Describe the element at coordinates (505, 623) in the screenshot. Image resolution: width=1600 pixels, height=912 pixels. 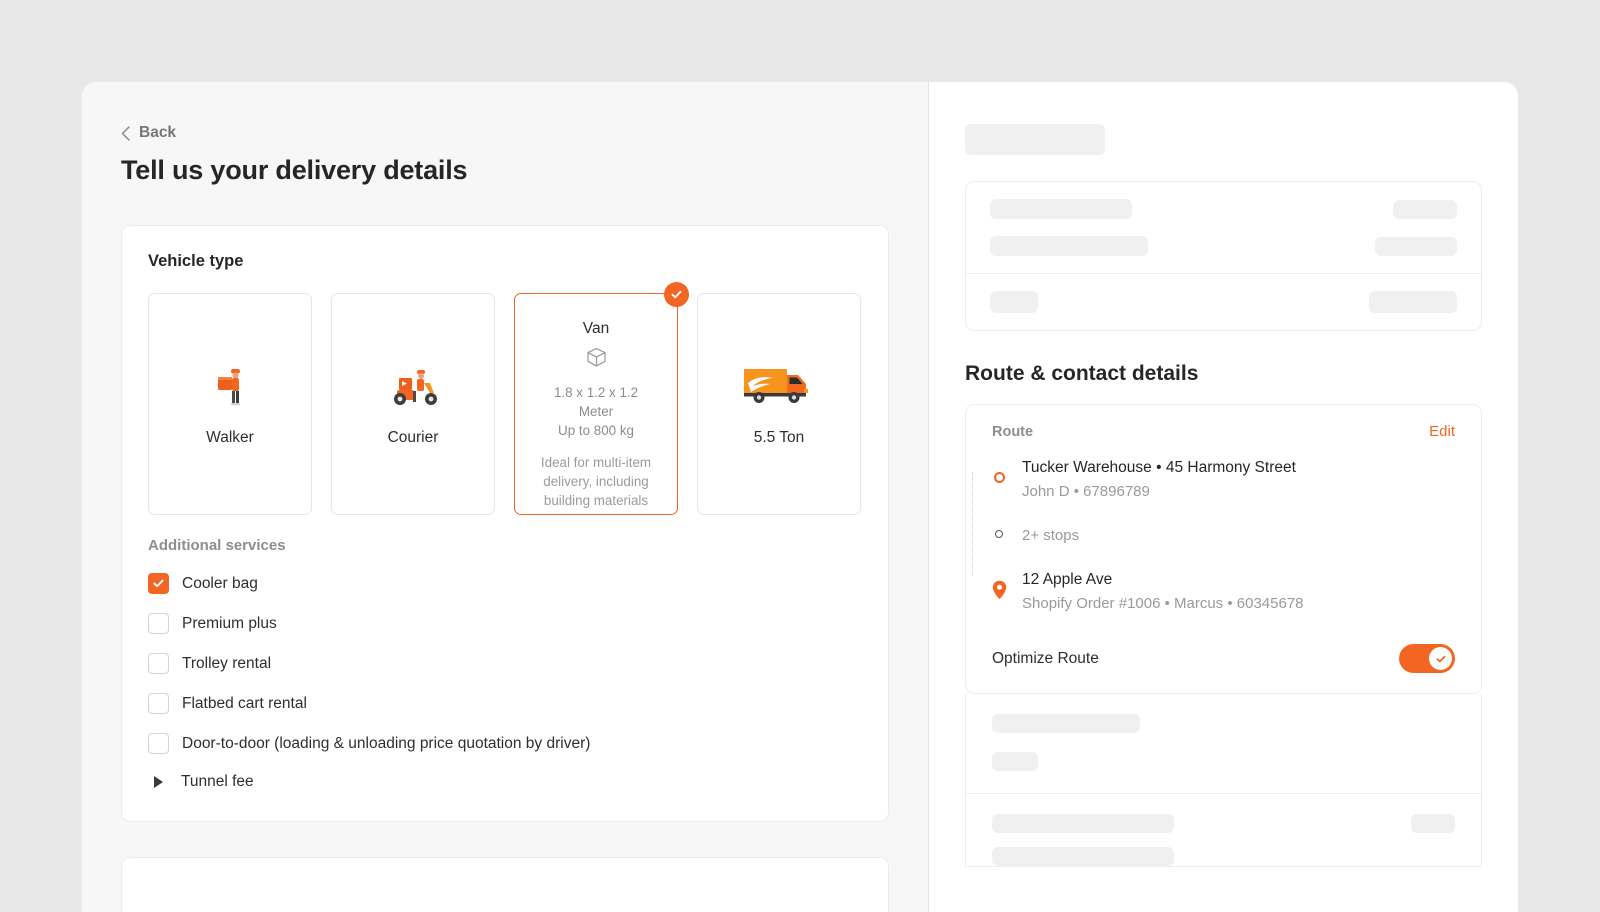
I see `service-option-premium-plus: Premium plus` at that location.